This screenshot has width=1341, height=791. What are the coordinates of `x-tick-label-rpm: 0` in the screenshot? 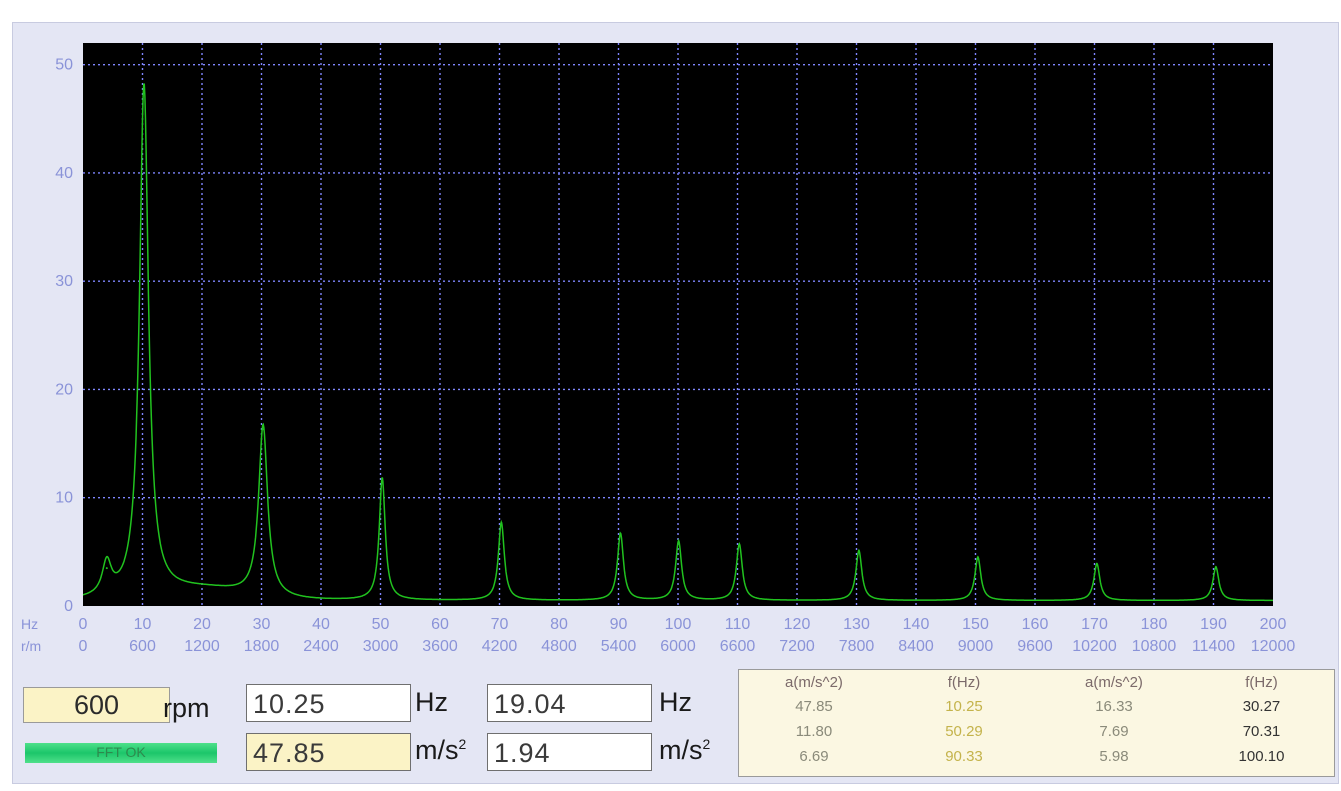 It's located at (83, 646).